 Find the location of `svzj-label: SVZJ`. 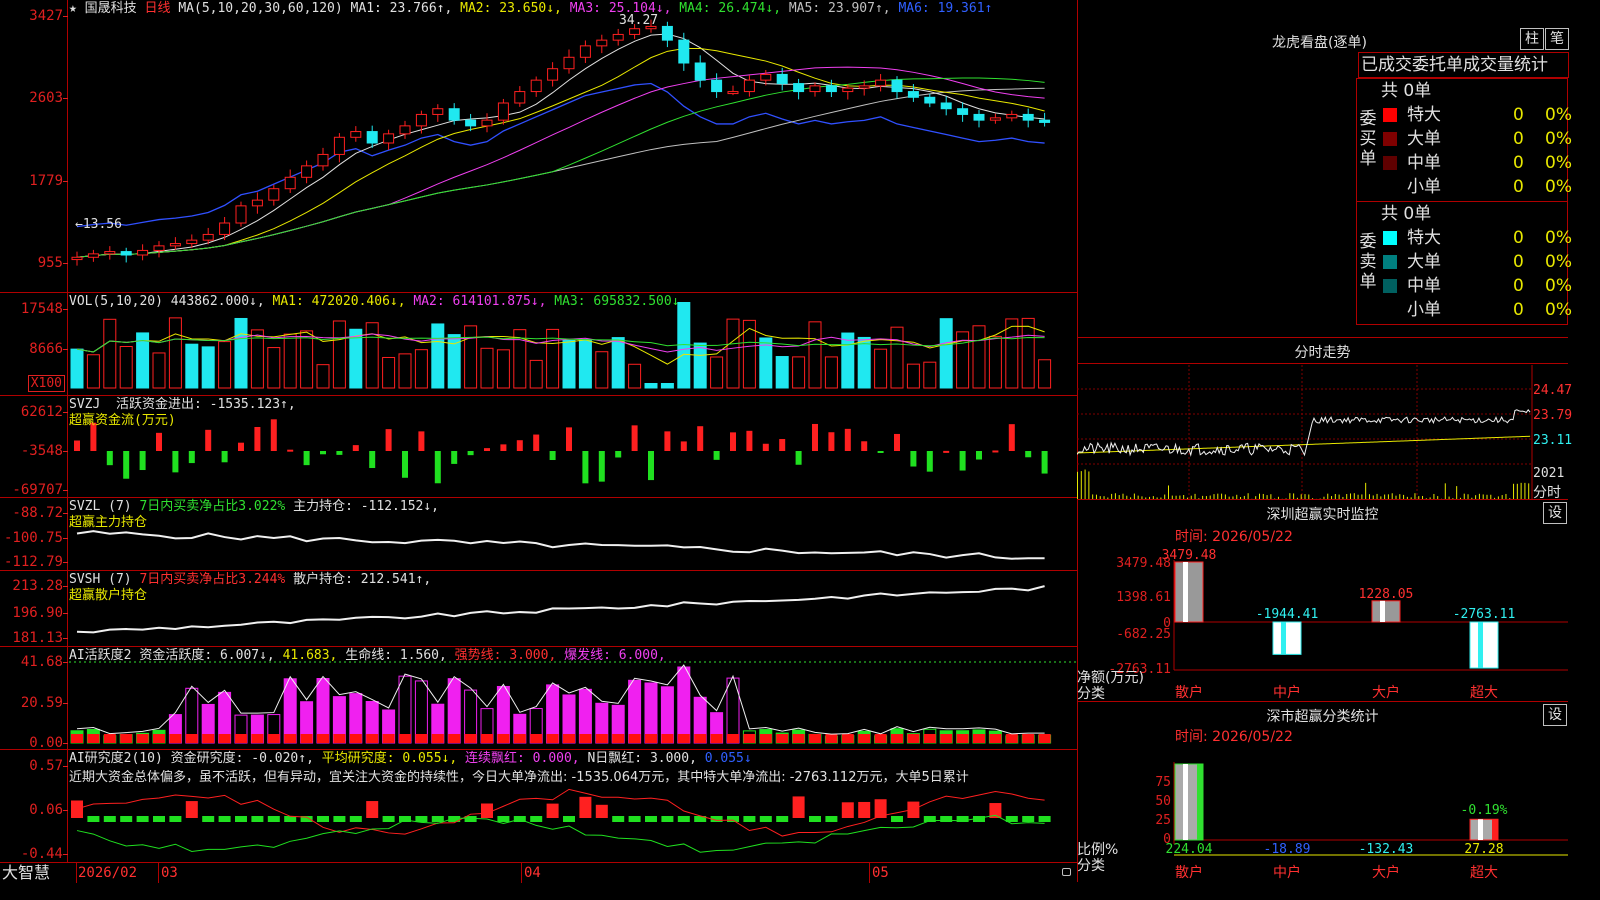

svzj-label: SVZJ is located at coordinates (85, 404).